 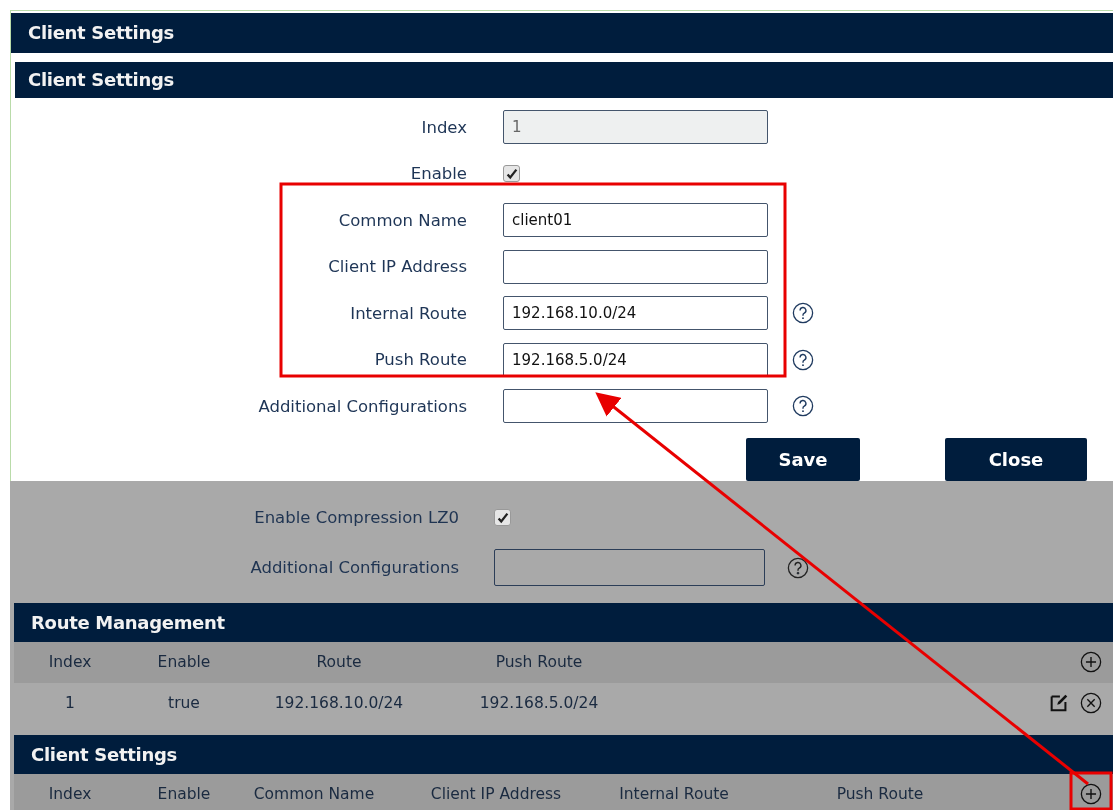 I want to click on field-label: Common Name, so click(x=402, y=220).